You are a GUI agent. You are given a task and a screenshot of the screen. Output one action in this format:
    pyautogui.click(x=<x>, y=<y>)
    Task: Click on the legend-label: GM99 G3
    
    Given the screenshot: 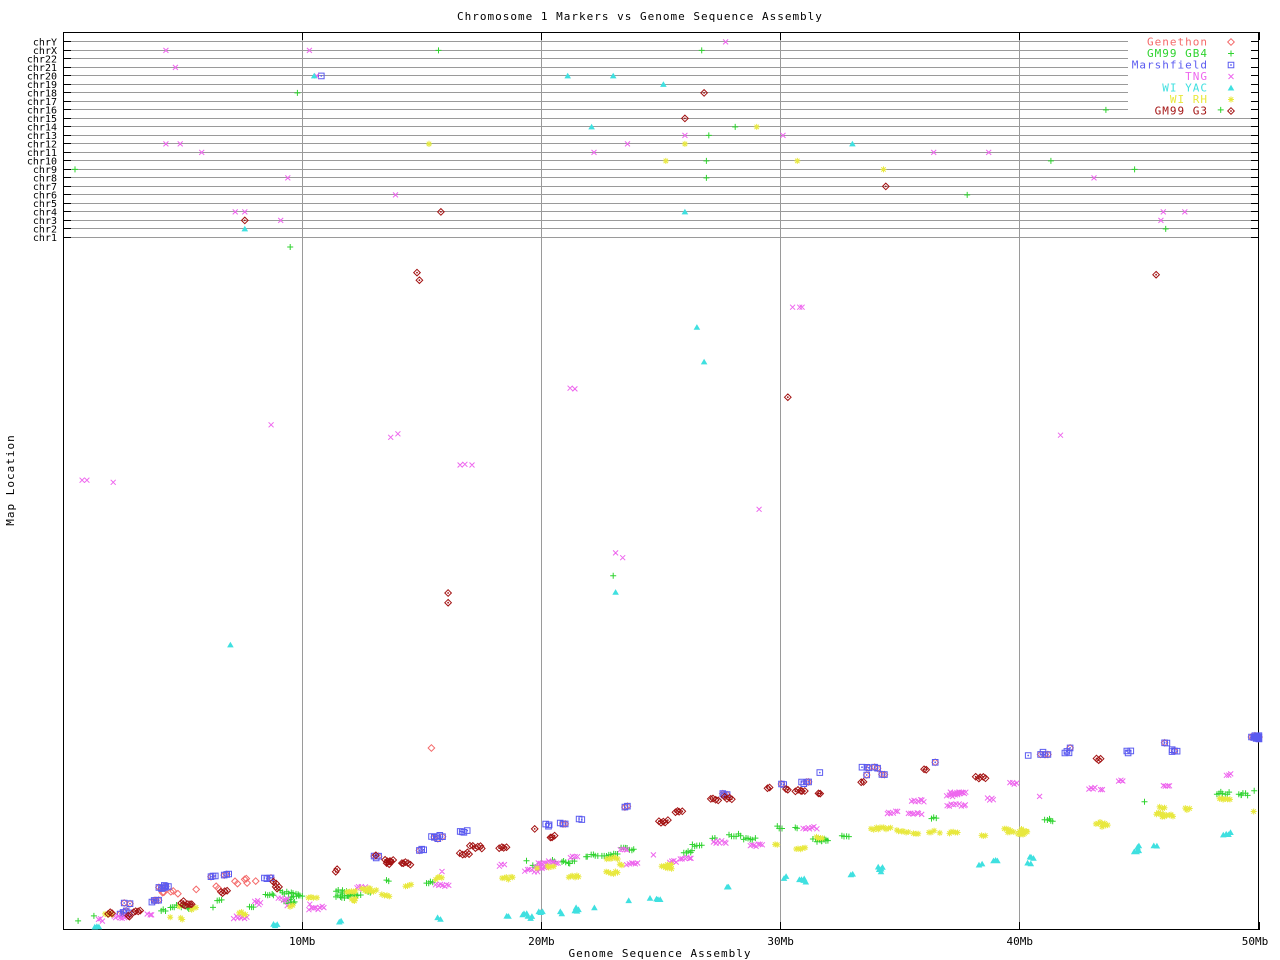 What is the action you would take?
    pyautogui.click(x=1181, y=111)
    